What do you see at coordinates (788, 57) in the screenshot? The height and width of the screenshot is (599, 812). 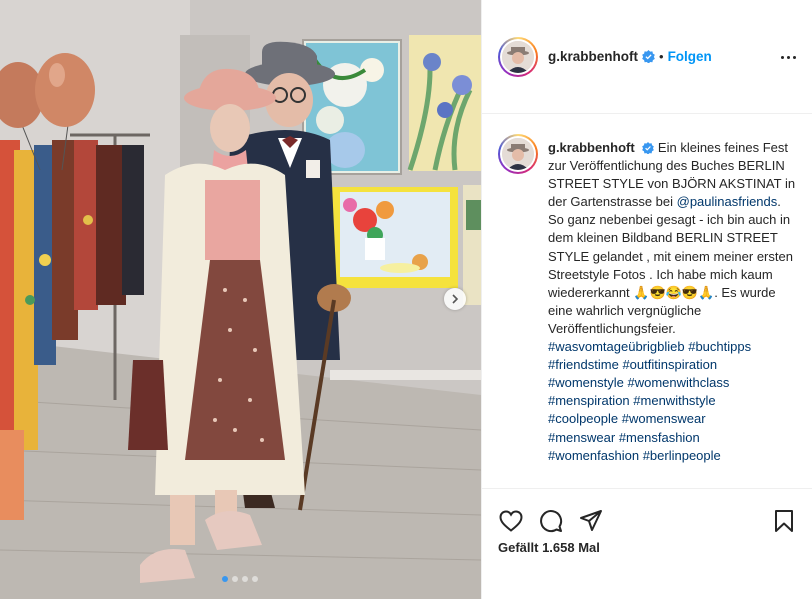 I see `more-options-icon` at bounding box center [788, 57].